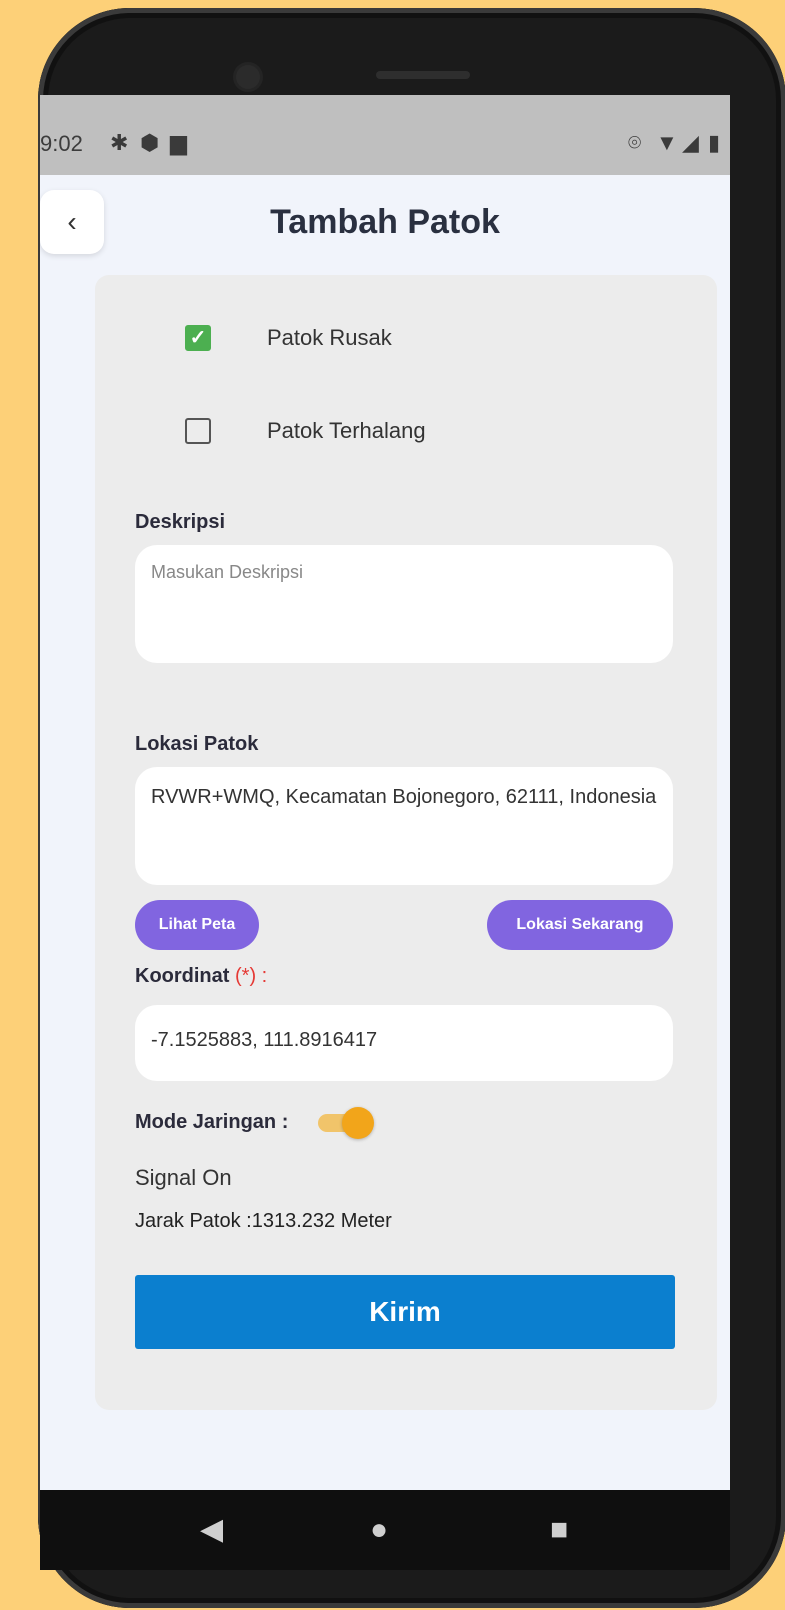  Describe the element at coordinates (385, 135) in the screenshot. I see `status-bar: 9:02 ✱ ⬢ ▆ ⌾ ▼ ◢ ▮` at that location.